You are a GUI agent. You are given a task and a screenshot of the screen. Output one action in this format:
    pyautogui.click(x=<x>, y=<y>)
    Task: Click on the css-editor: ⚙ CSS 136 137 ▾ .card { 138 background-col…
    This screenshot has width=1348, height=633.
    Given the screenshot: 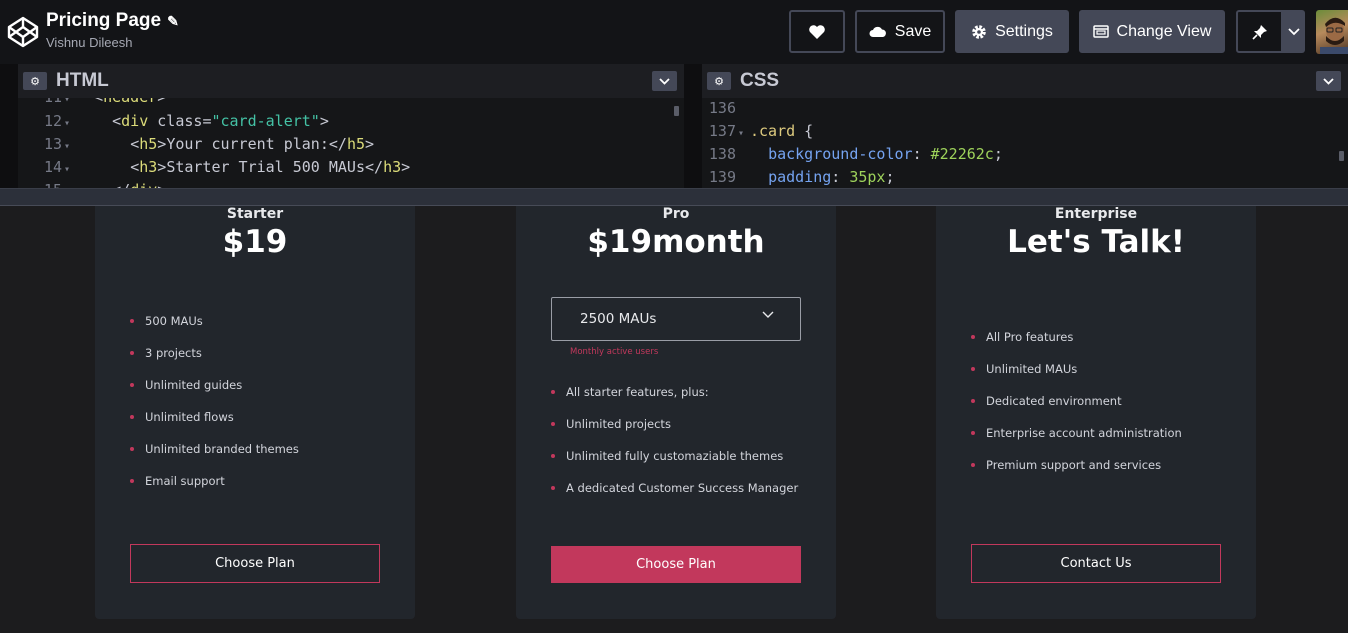 What is the action you would take?
    pyautogui.click(x=1025, y=126)
    